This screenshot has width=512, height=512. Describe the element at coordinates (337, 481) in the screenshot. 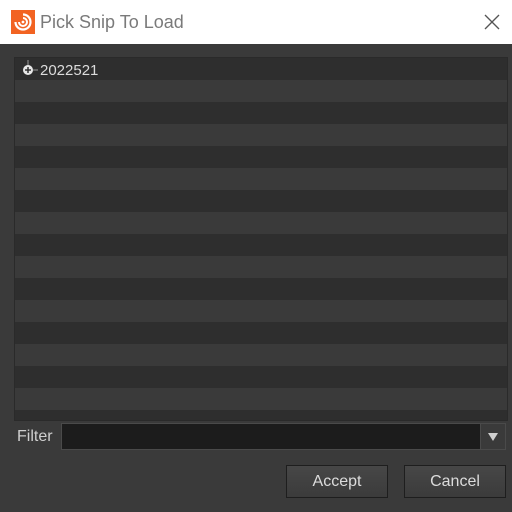

I see `accept-button: Accept` at that location.